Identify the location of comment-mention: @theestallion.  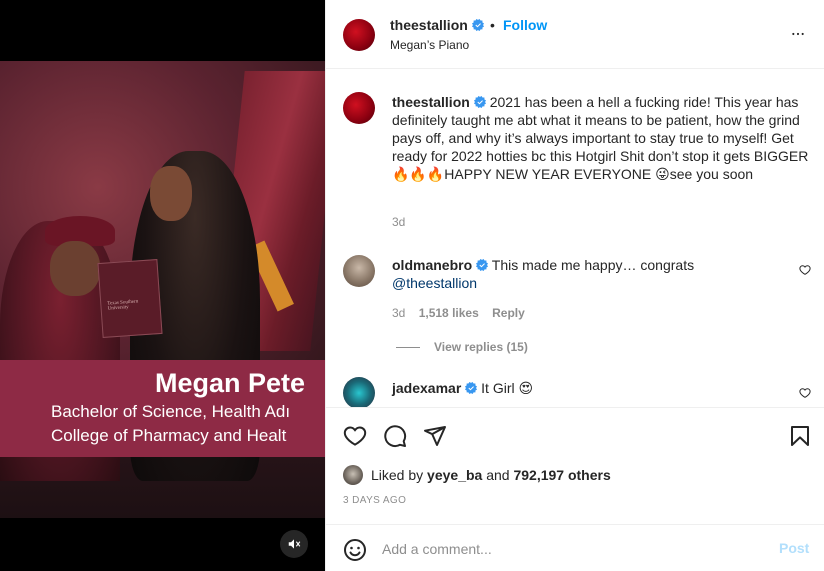
(434, 283).